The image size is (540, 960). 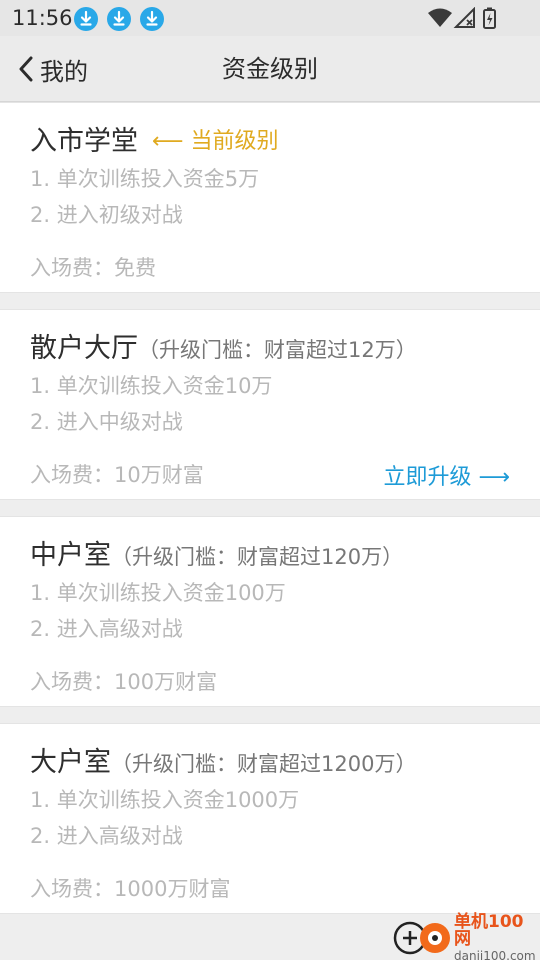 I want to click on level-title: 散户大厅（升级门槛：财富超过12万）, so click(x=223, y=345).